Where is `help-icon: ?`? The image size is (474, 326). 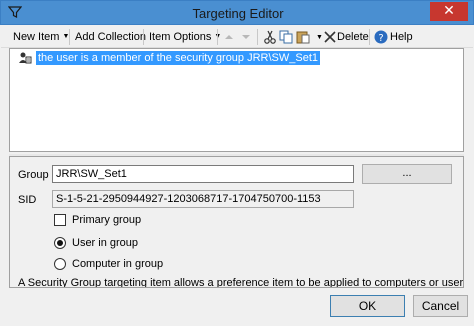 help-icon: ? is located at coordinates (381, 37).